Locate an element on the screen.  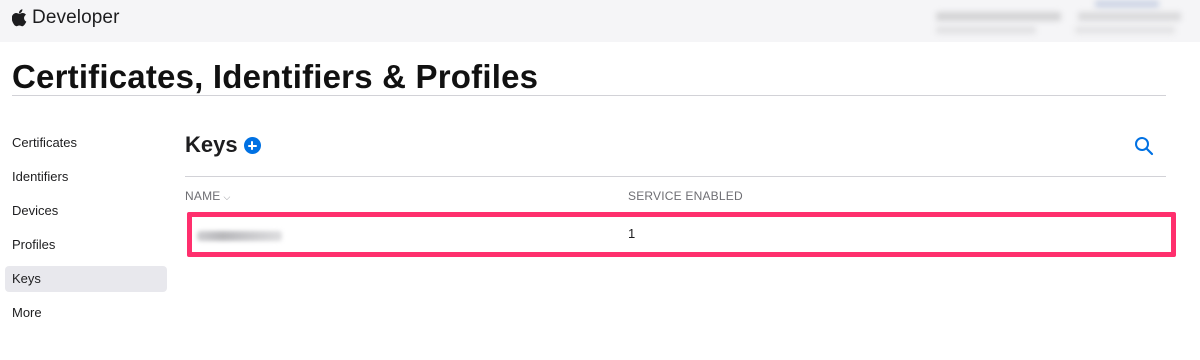
top-navigation-bar: Developer is located at coordinates (600, 21).